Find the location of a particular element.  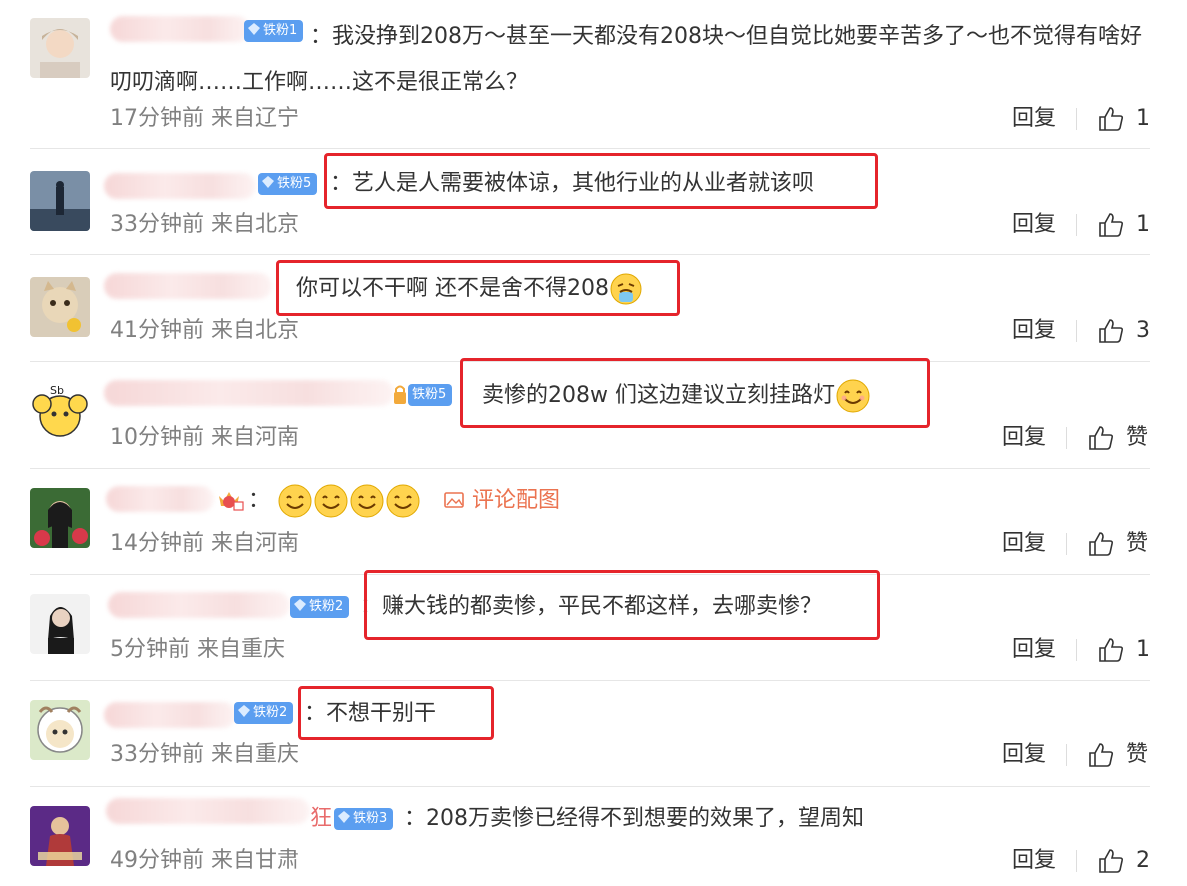

like-count: 3 is located at coordinates (1143, 331).